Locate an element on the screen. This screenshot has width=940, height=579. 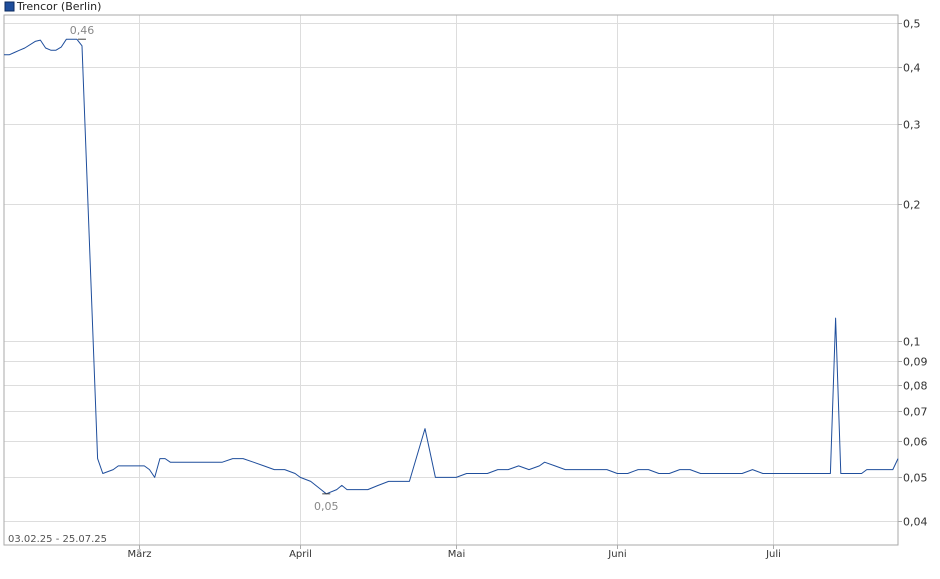
legend: Trencor (Berlin) is located at coordinates (52, 6).